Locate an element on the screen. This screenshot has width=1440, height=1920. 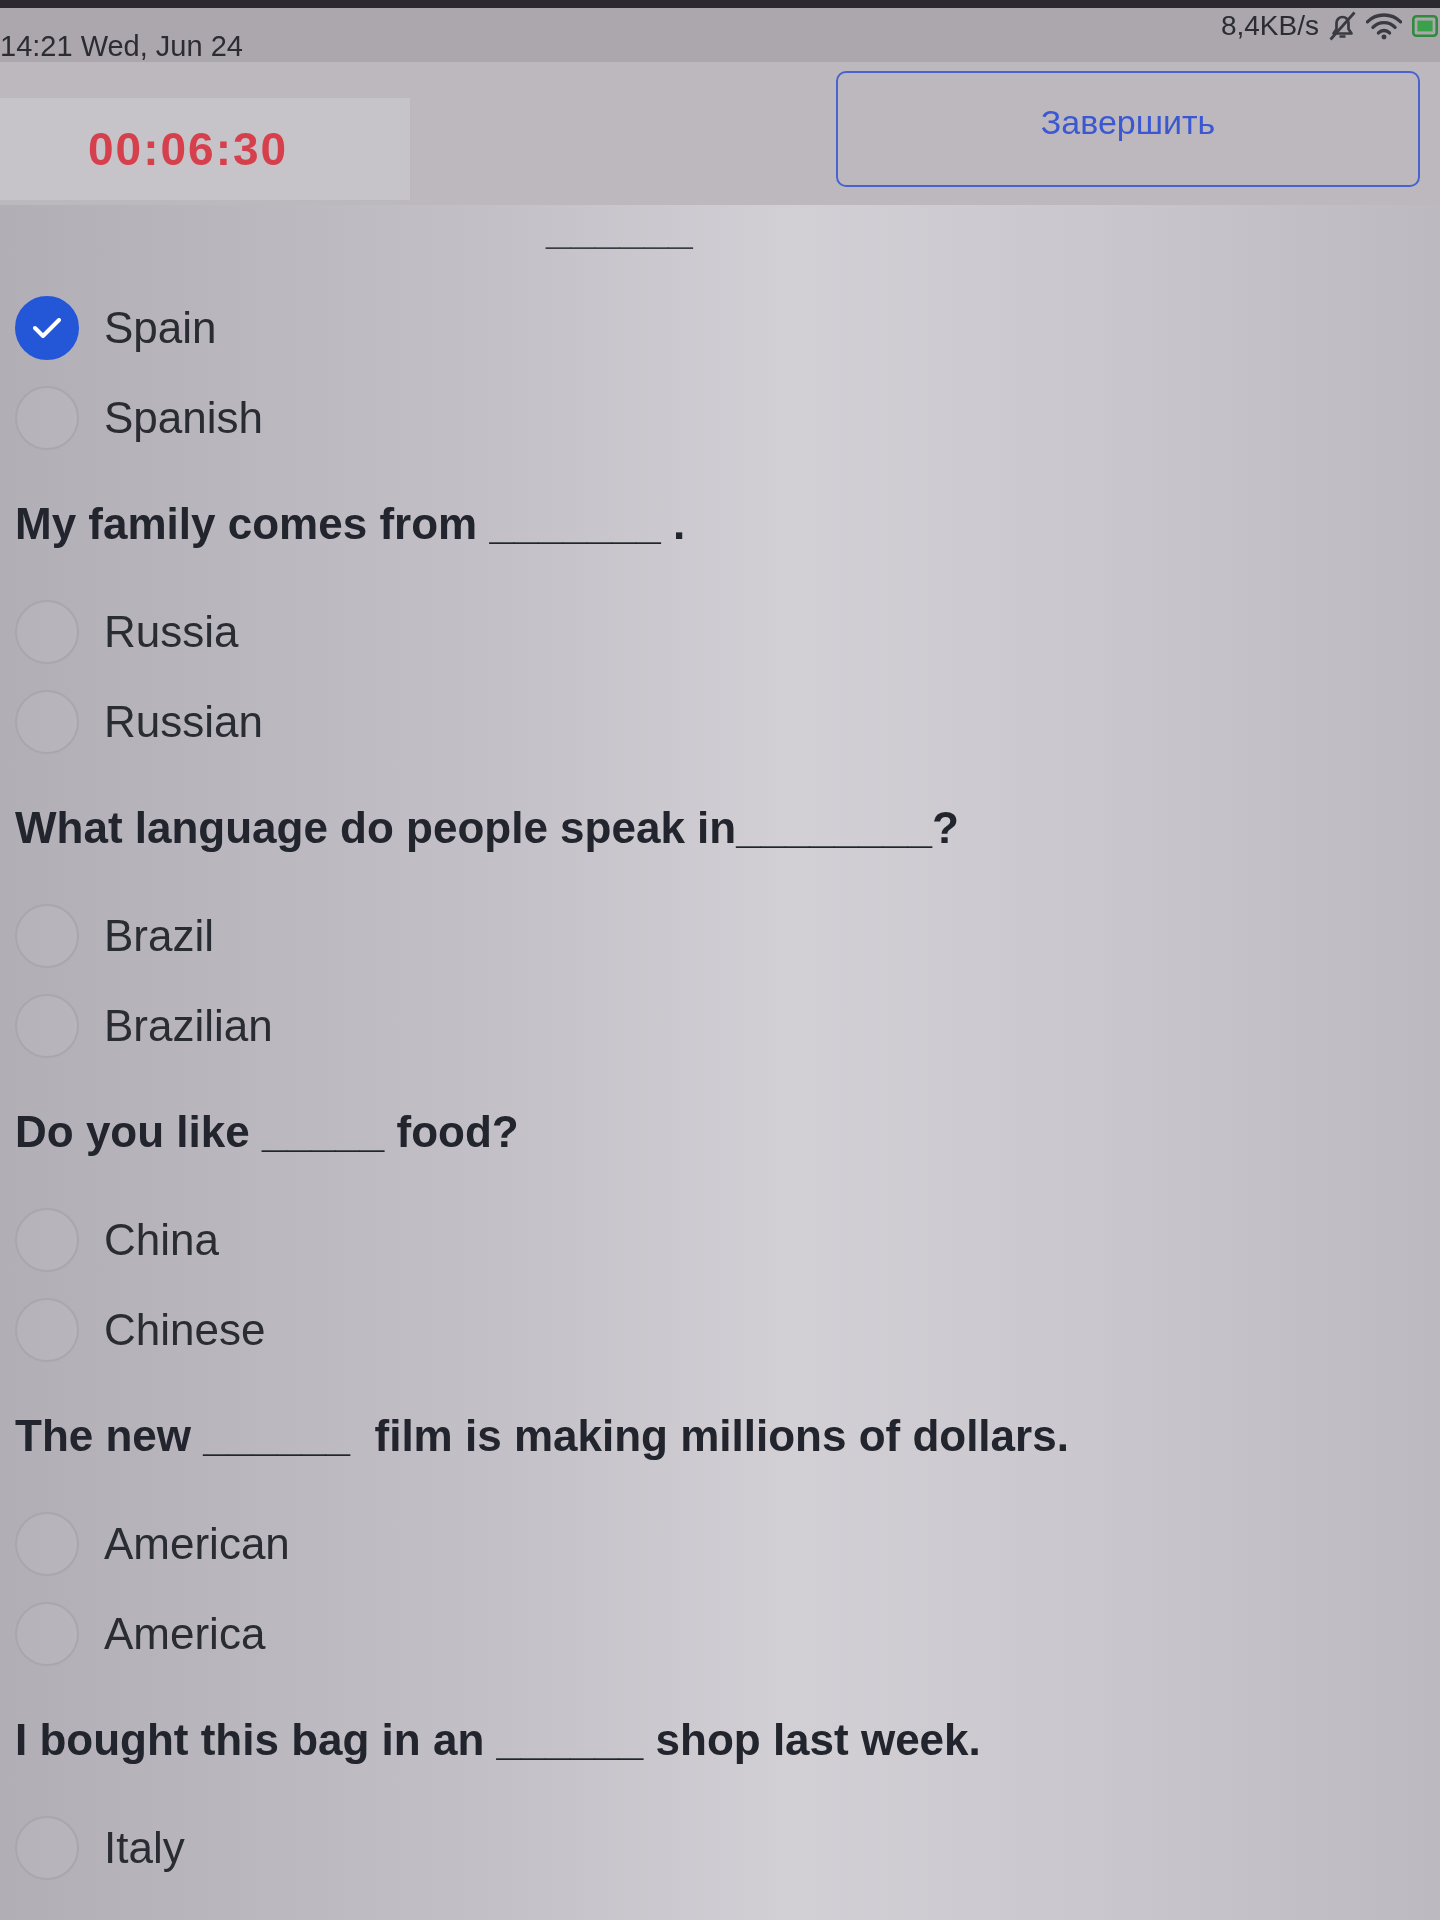
option-label: Chinese is located at coordinates (185, 1330).